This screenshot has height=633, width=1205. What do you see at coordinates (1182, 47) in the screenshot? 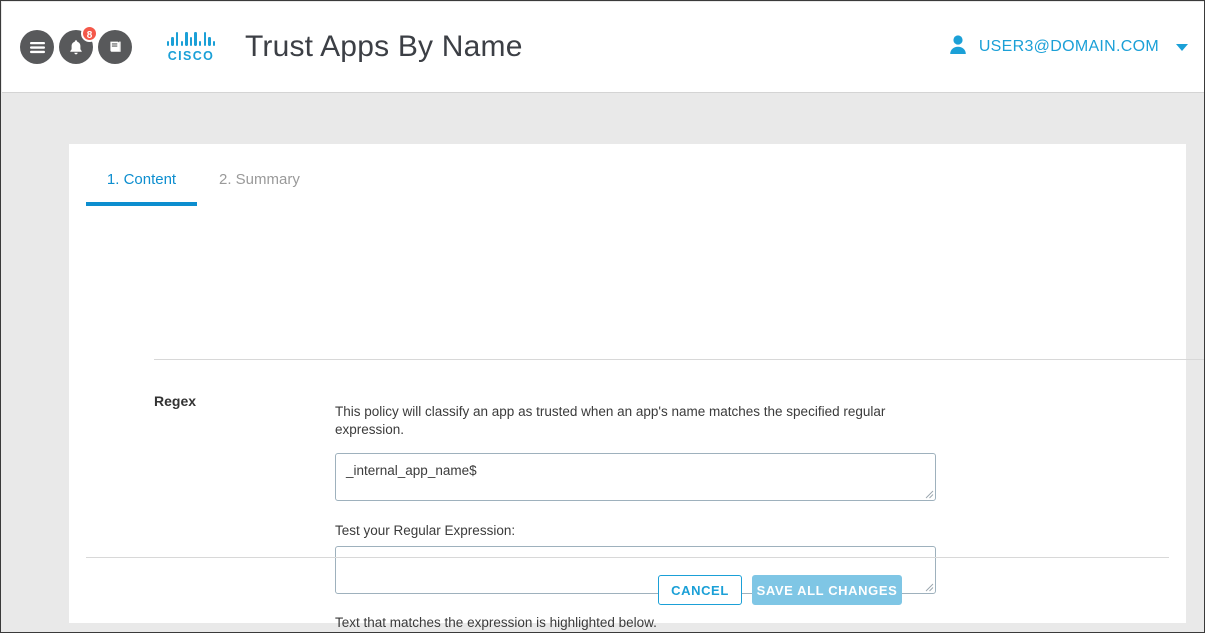
I see `caret-down-icon` at bounding box center [1182, 47].